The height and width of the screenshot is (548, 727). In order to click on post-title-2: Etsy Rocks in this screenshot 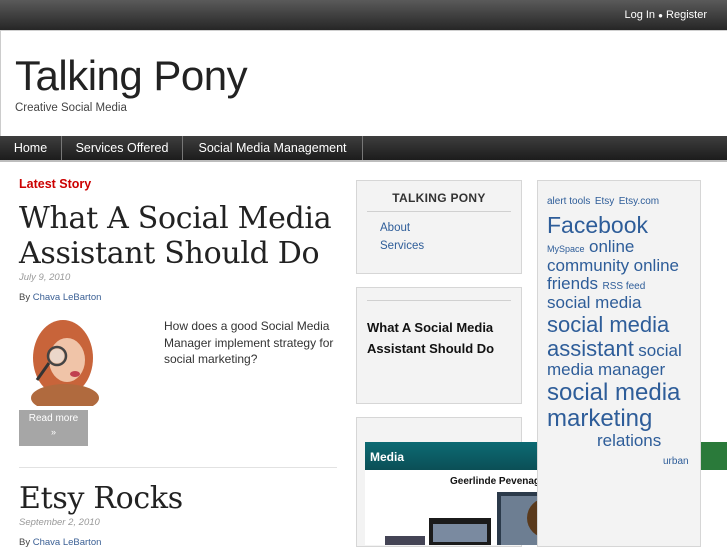, I will do `click(101, 498)`.